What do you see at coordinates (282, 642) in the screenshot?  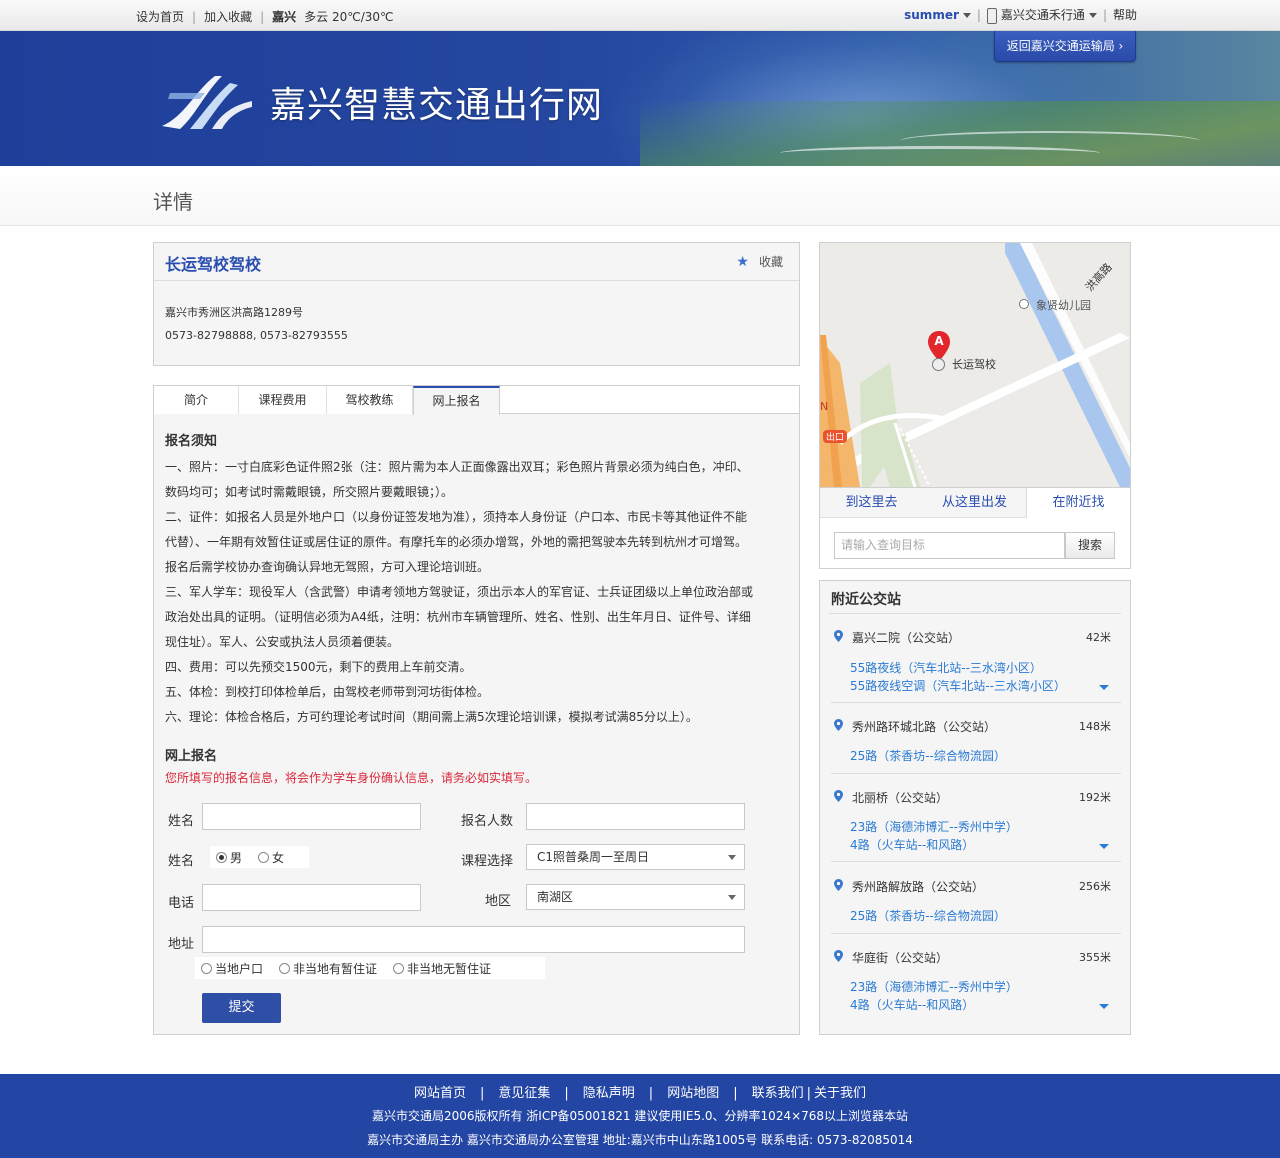 I see `notice-line: 现住址）。军人、公安或执法人员须着便装。` at bounding box center [282, 642].